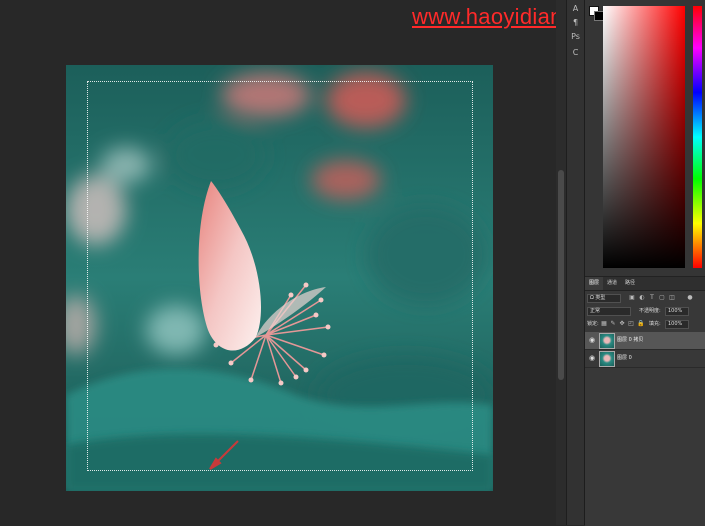 Image resolution: width=705 pixels, height=526 pixels. Describe the element at coordinates (575, 8) in the screenshot. I see `character-icon: A` at that location.